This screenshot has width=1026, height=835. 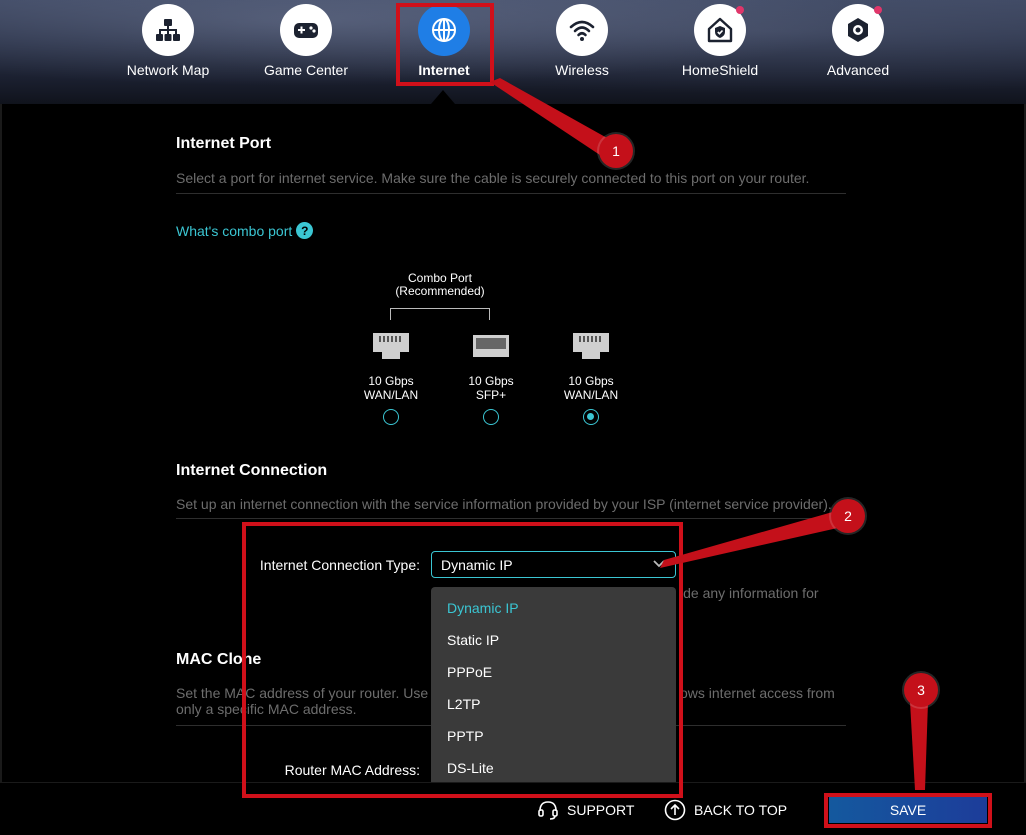 I want to click on nav-item-game-center: Game Center, so click(x=306, y=41).